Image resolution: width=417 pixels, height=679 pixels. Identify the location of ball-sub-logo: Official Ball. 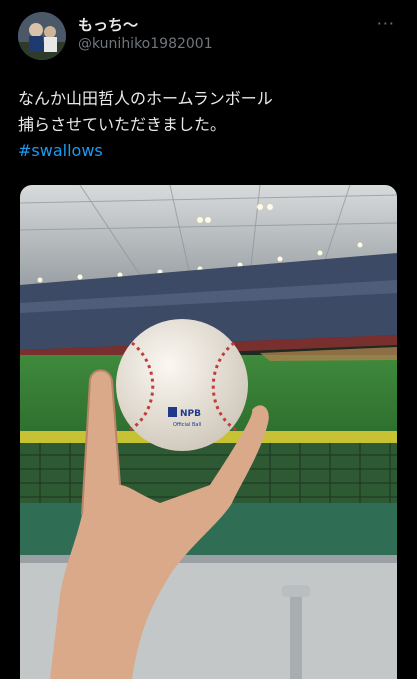
(187, 425).